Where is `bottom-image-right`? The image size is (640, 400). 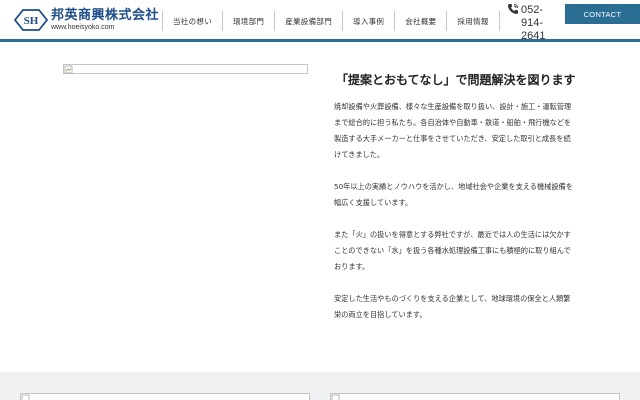 bottom-image-right is located at coordinates (475, 396).